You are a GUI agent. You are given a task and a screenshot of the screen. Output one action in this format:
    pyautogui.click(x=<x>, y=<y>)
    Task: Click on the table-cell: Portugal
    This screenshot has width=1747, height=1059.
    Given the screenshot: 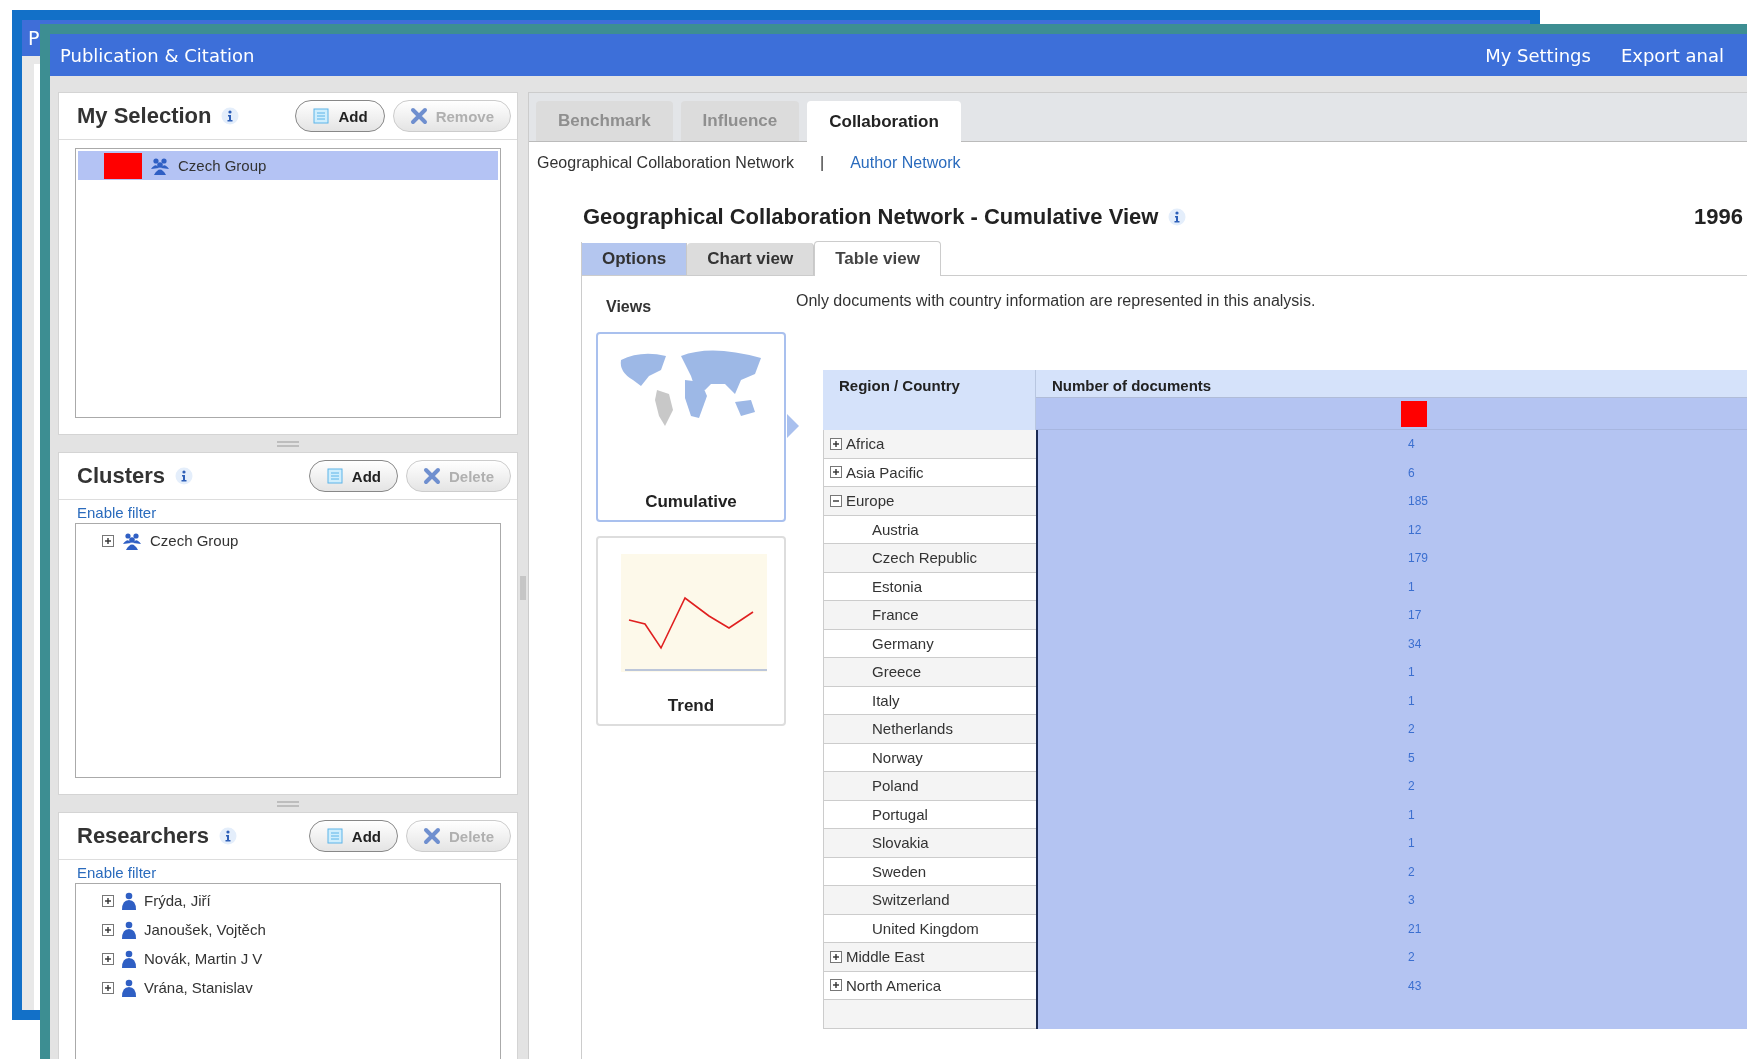 What is the action you would take?
    pyautogui.click(x=929, y=814)
    